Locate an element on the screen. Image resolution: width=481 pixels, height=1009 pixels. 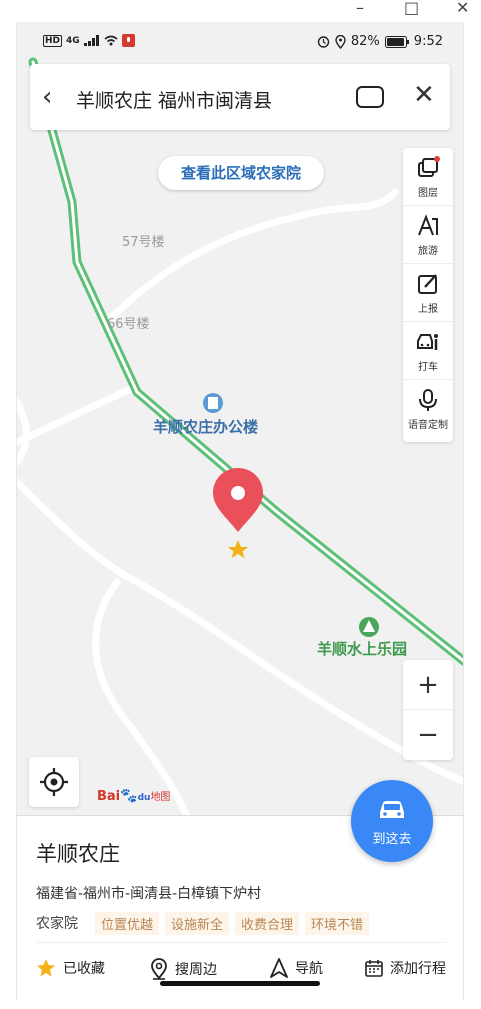
wifi-icon is located at coordinates (111, 40).